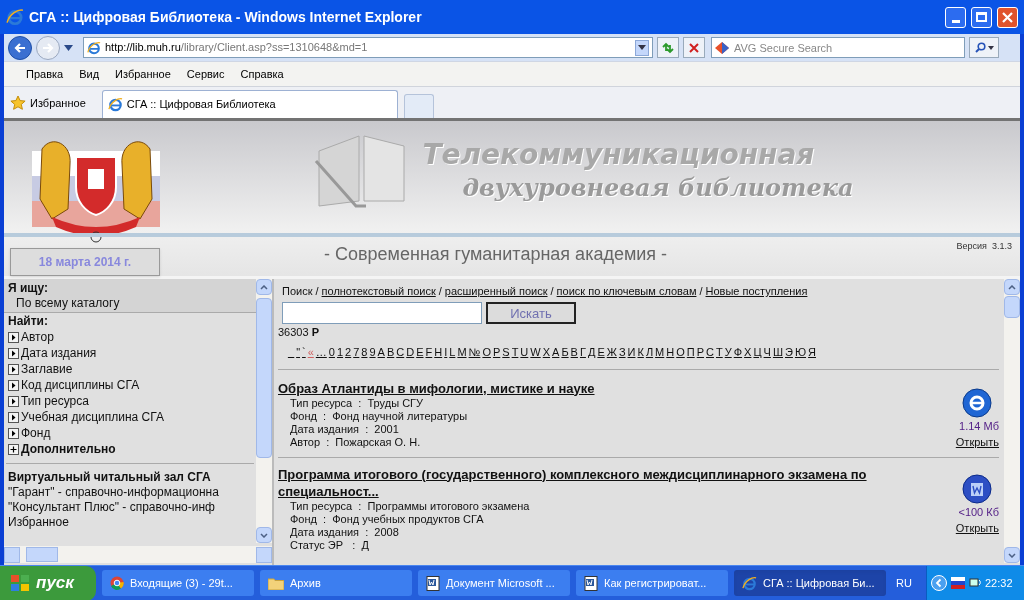 Image resolution: width=1024 pixels, height=600 pixels. Describe the element at coordinates (515, 352) in the screenshot. I see `alphabet-link: T` at that location.